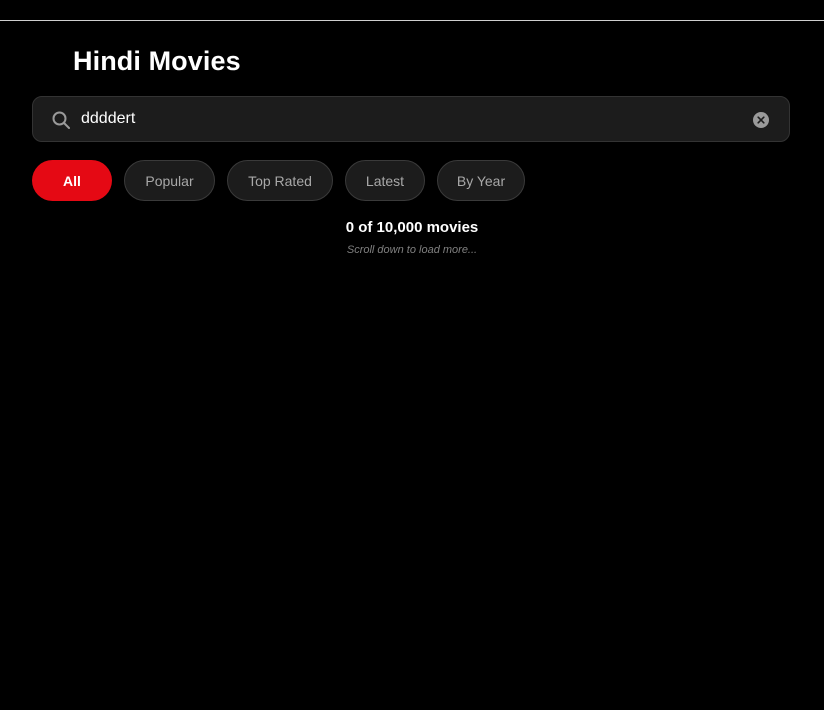 The width and height of the screenshot is (824, 710). What do you see at coordinates (169, 180) in the screenshot?
I see `filter-chip-popular: Popular` at bounding box center [169, 180].